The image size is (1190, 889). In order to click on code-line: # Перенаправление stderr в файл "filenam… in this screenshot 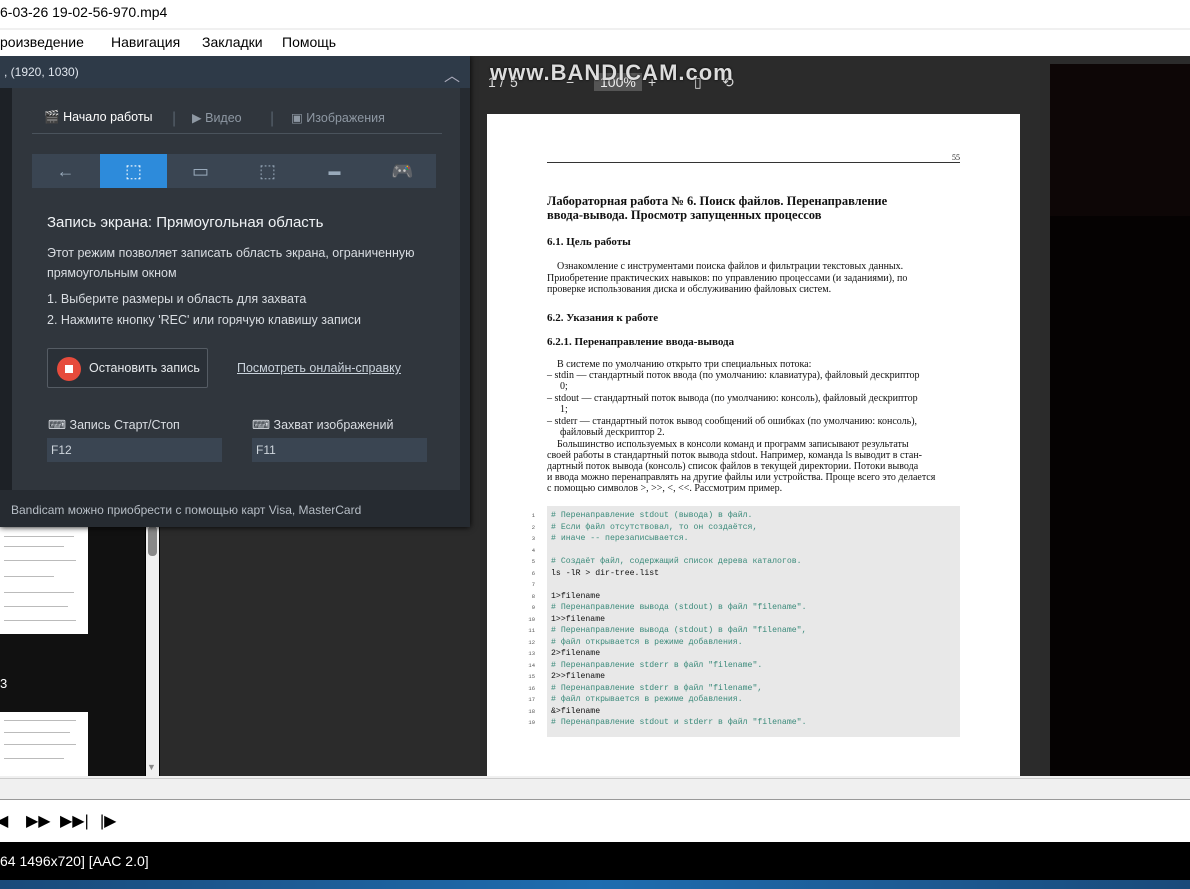, I will do `click(657, 688)`.